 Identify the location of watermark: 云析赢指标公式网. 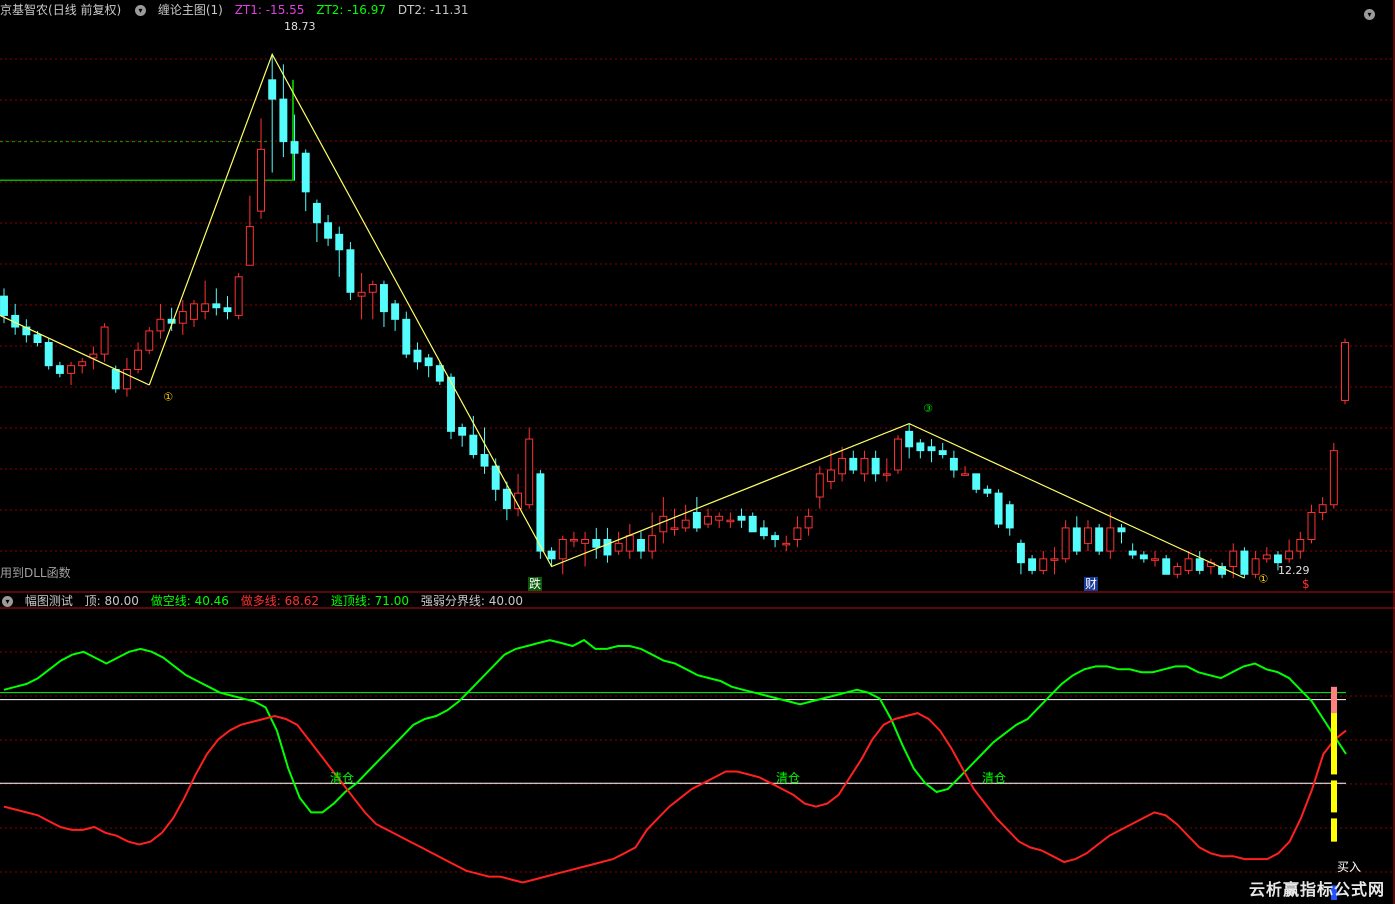
(1316, 889).